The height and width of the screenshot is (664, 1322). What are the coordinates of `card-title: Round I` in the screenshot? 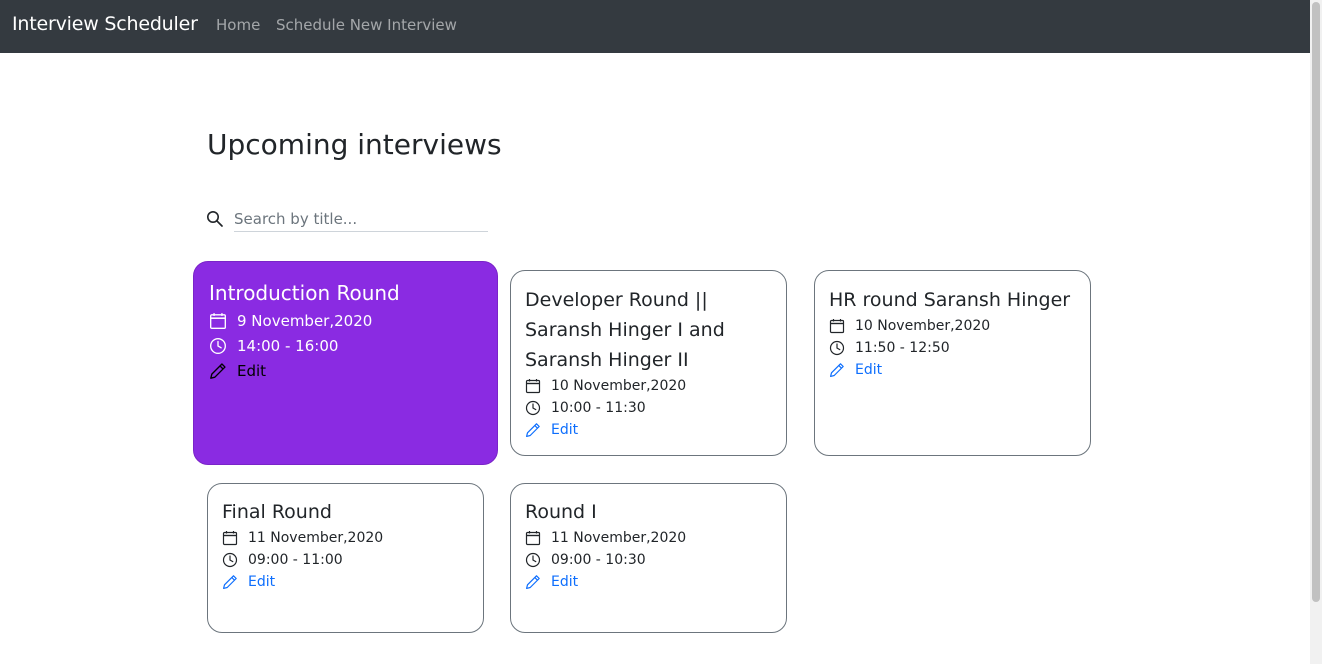 It's located at (561, 512).